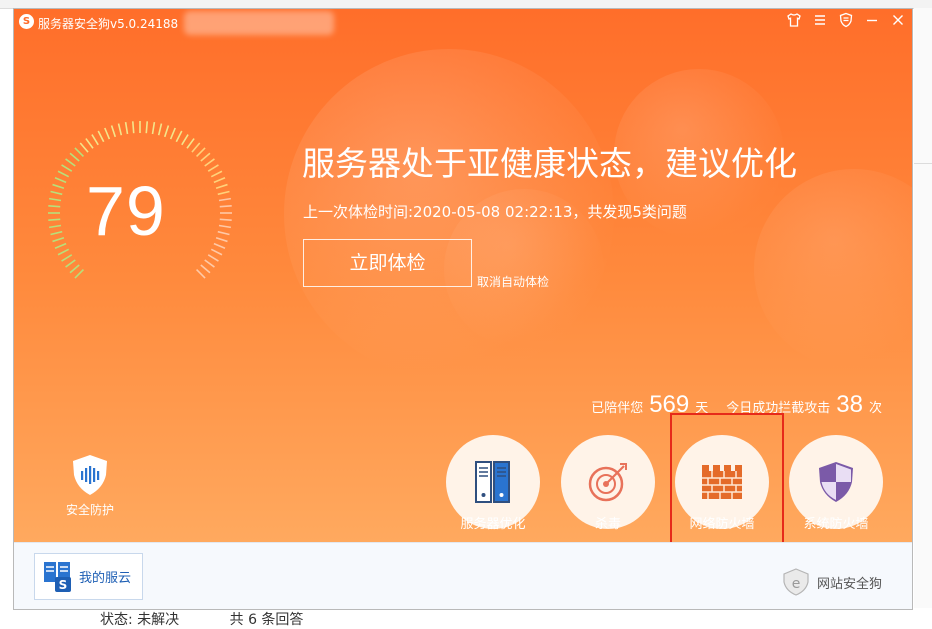 This screenshot has width=932, height=629. What do you see at coordinates (89, 510) in the screenshot?
I see `protection-label: 安全防护` at bounding box center [89, 510].